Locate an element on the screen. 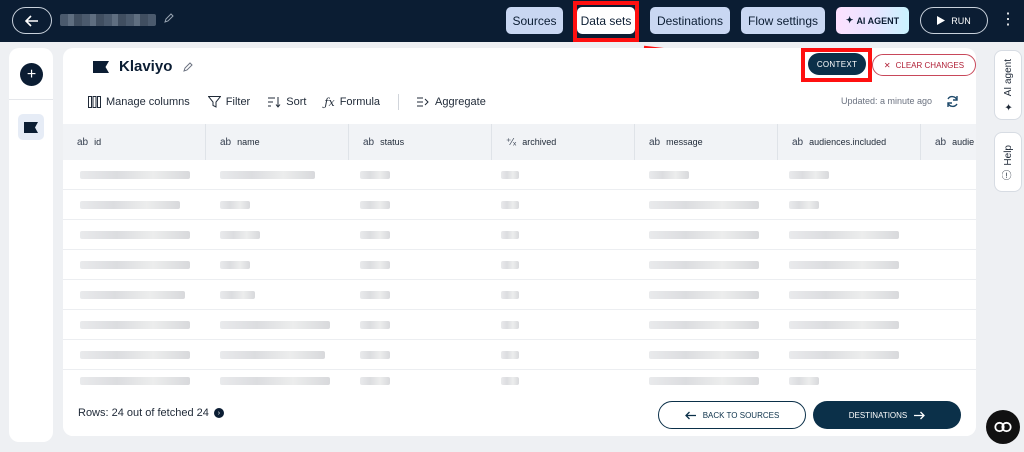  aggregate-button: Aggregate is located at coordinates (451, 102).